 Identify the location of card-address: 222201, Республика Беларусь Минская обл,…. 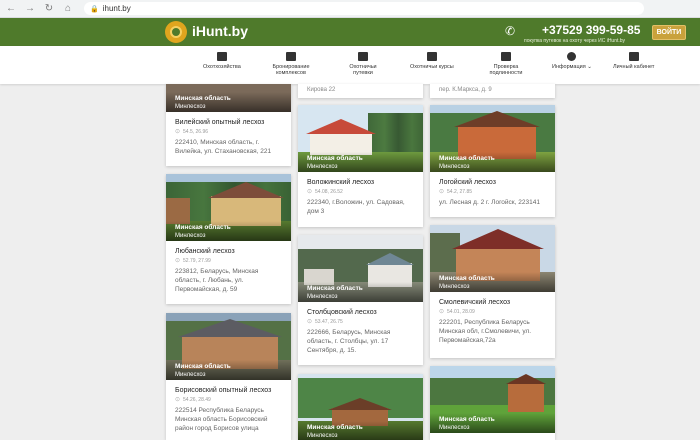
(485, 331).